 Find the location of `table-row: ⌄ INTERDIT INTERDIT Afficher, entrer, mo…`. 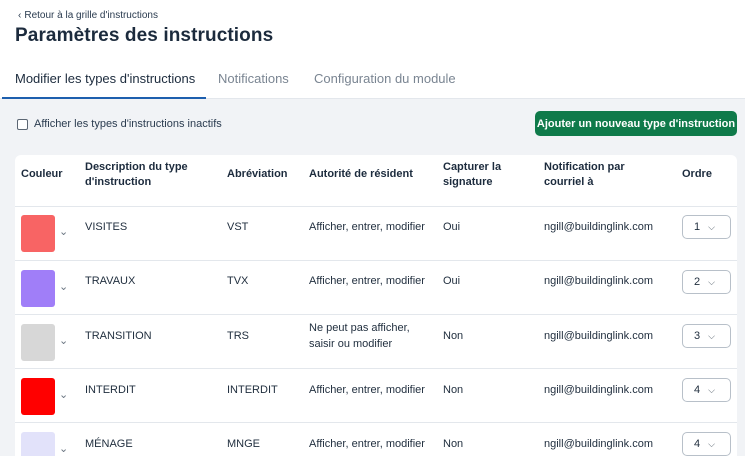

table-row: ⌄ INTERDIT INTERDIT Afficher, entrer, mo… is located at coordinates (376, 396).